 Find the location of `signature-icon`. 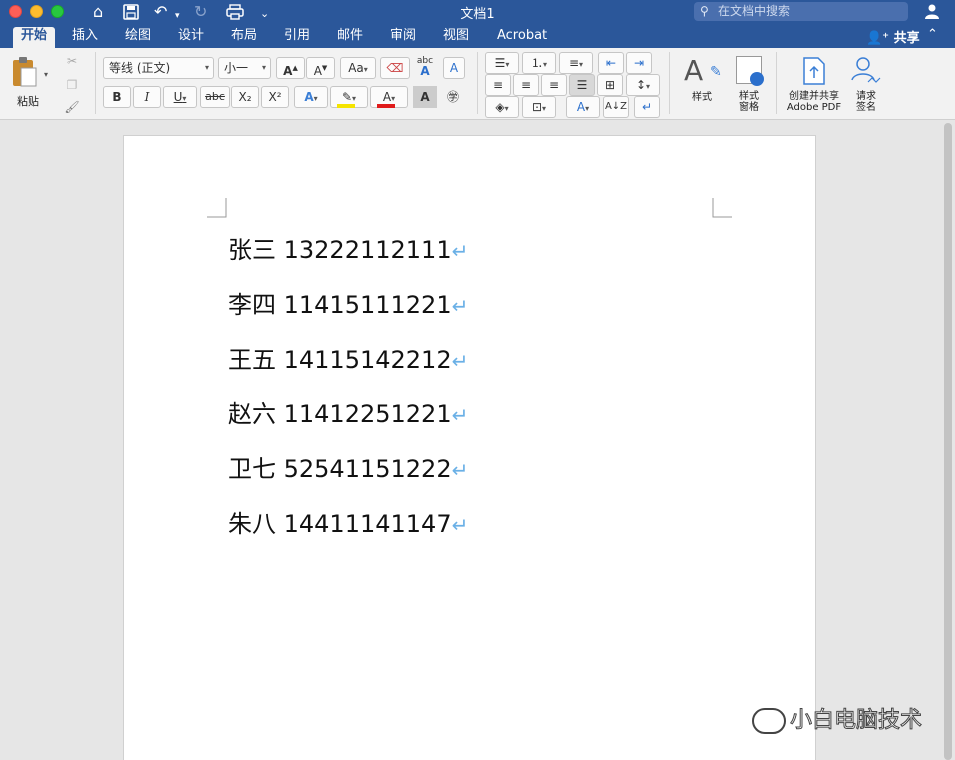

signature-icon is located at coordinates (866, 70).